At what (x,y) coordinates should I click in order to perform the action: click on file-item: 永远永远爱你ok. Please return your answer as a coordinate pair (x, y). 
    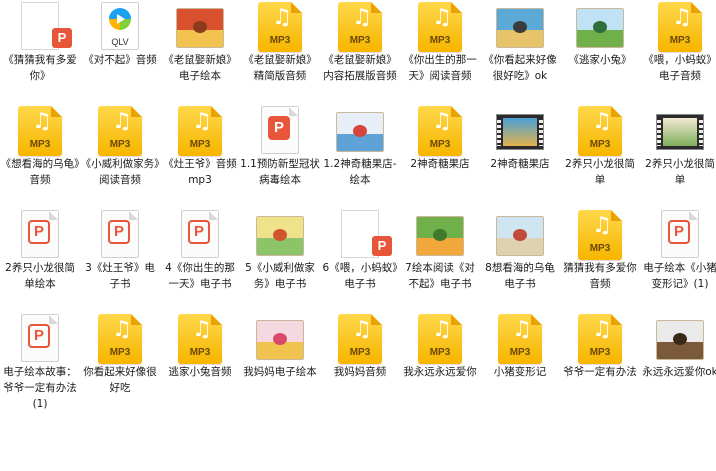
    Looking at the image, I should click on (678, 347).